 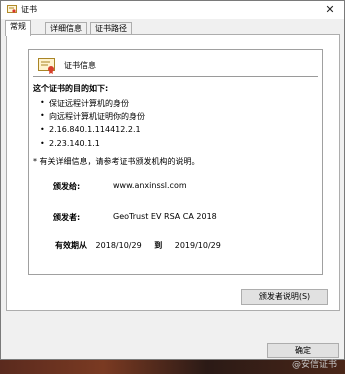 What do you see at coordinates (330, 10) in the screenshot?
I see `close-icon: ✕` at bounding box center [330, 10].